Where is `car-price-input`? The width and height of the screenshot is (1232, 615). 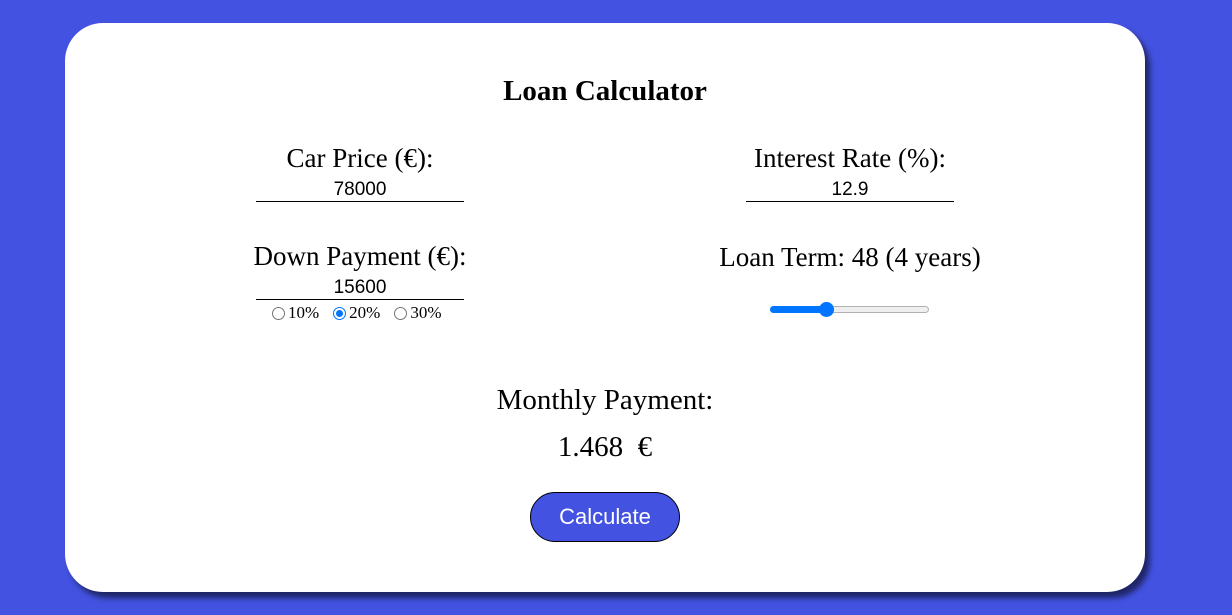
car-price-input is located at coordinates (360, 190).